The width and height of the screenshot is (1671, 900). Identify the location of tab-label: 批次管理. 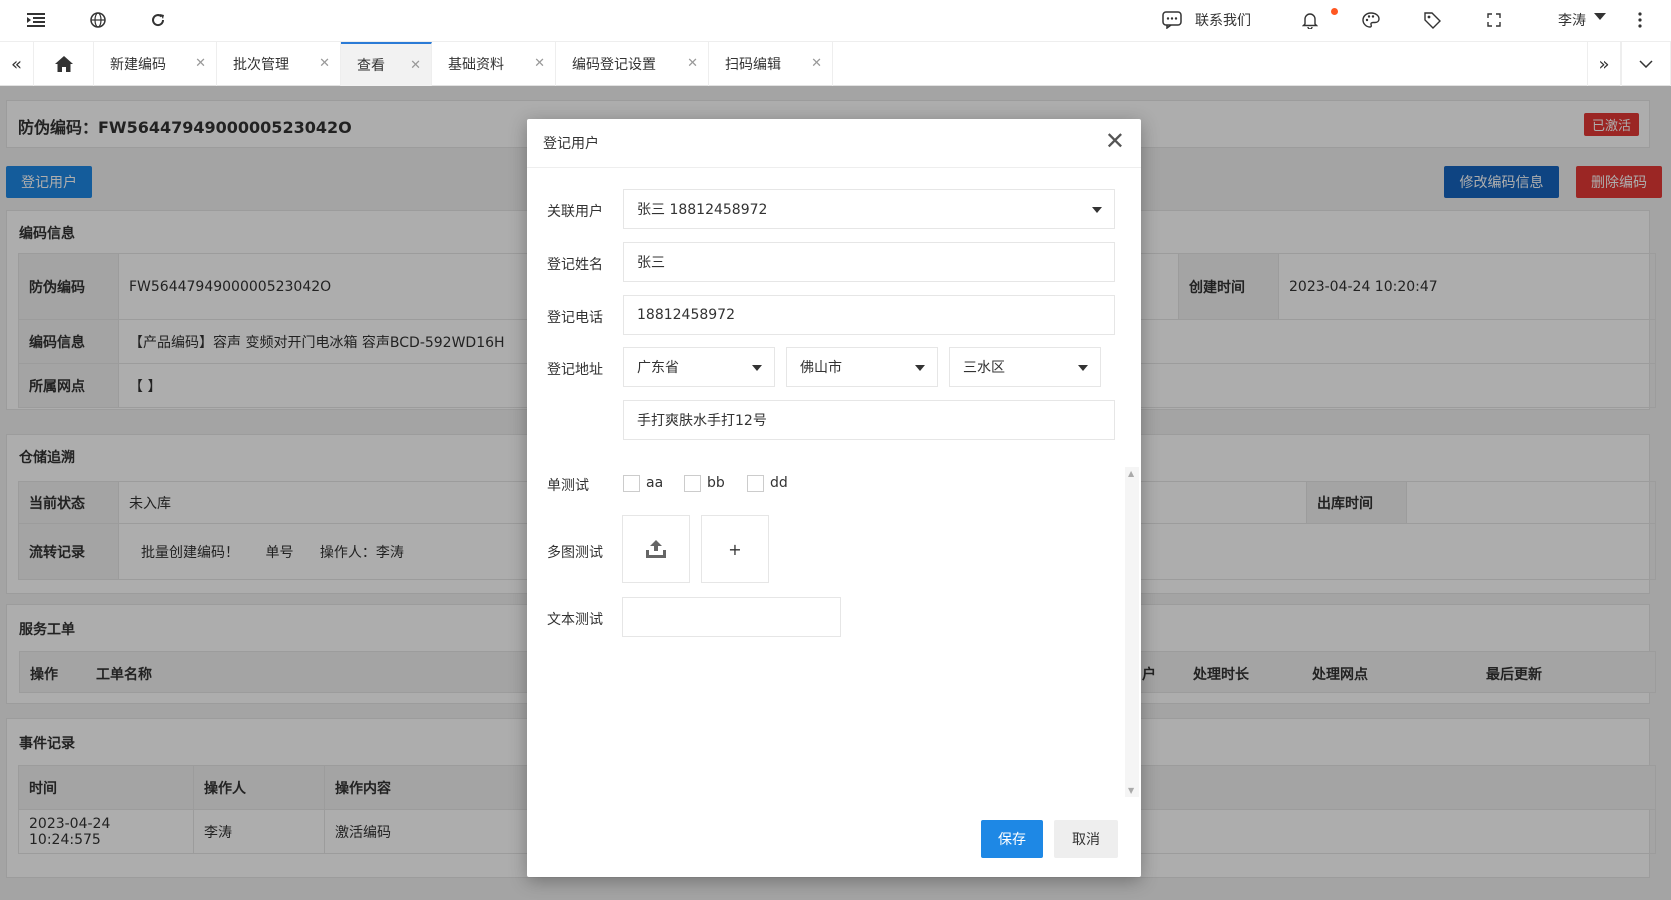
(261, 65).